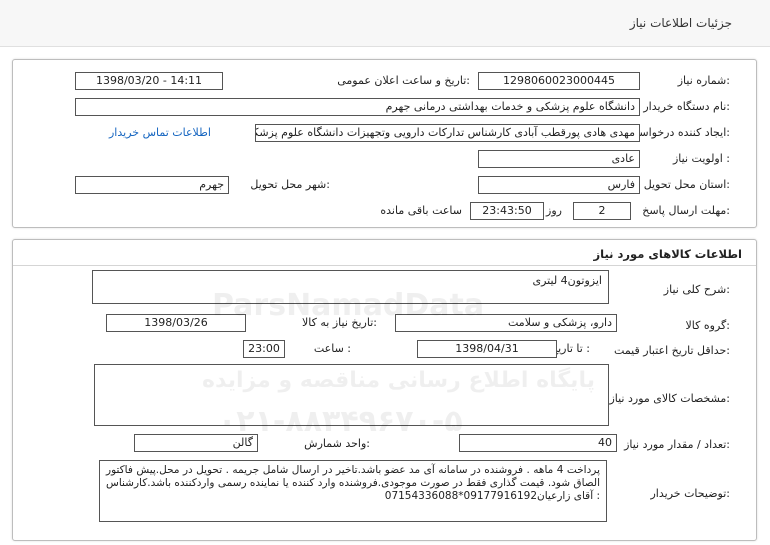 This screenshot has height=545, width=770. What do you see at coordinates (559, 185) in the screenshot?
I see `delivery-province-field: فارس` at bounding box center [559, 185].